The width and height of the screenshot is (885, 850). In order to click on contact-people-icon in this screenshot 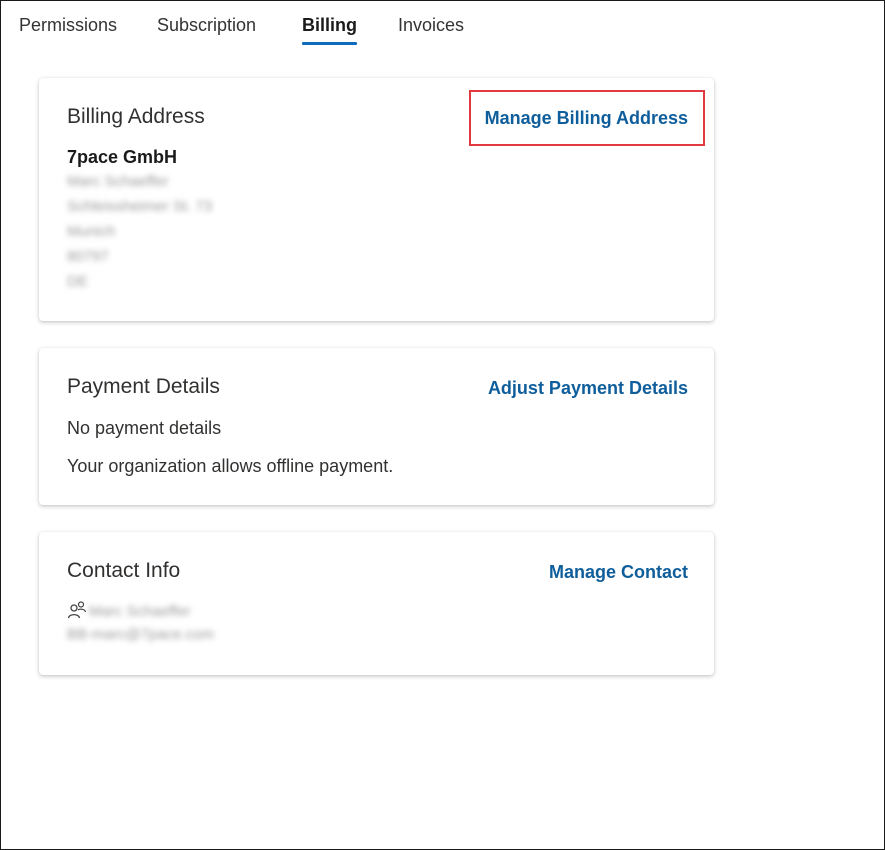, I will do `click(77, 610)`.